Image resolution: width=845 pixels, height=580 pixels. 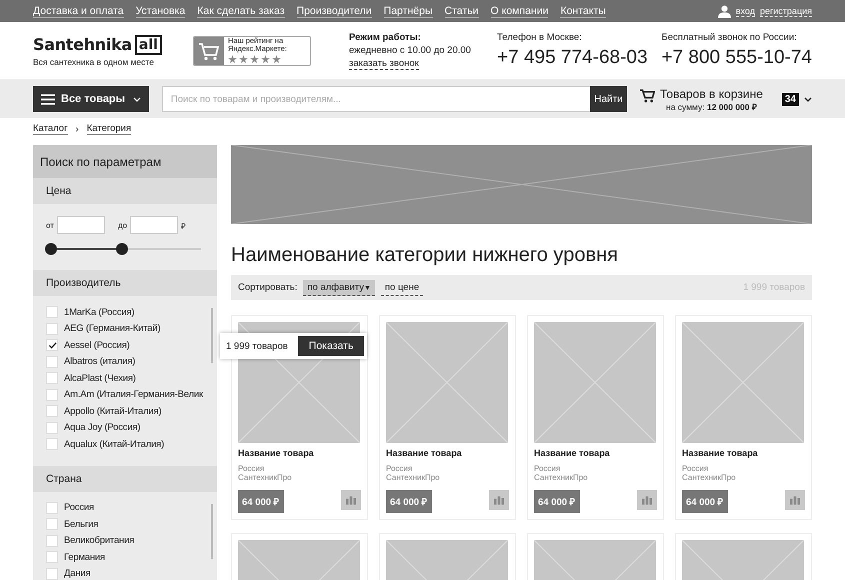 What do you see at coordinates (745, 11) in the screenshot?
I see `login-link: вход` at bounding box center [745, 11].